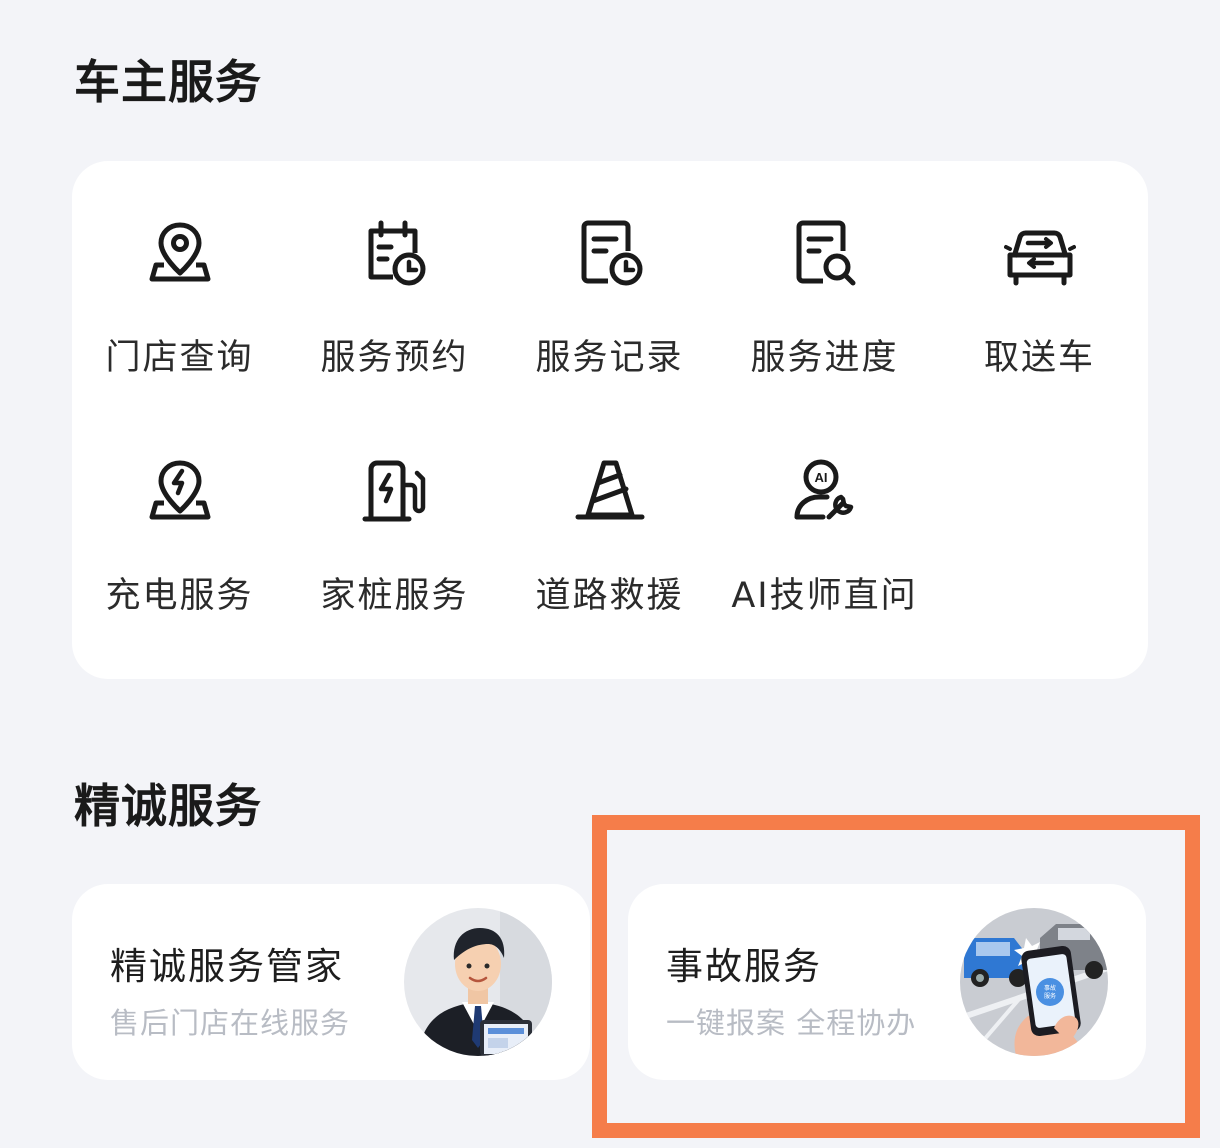  I want to click on grid-item-charging-service: 充电服务, so click(179, 537).